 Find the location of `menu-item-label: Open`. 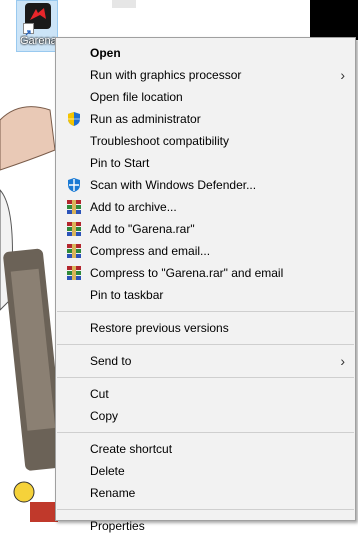

menu-item-label: Open is located at coordinates (105, 53).